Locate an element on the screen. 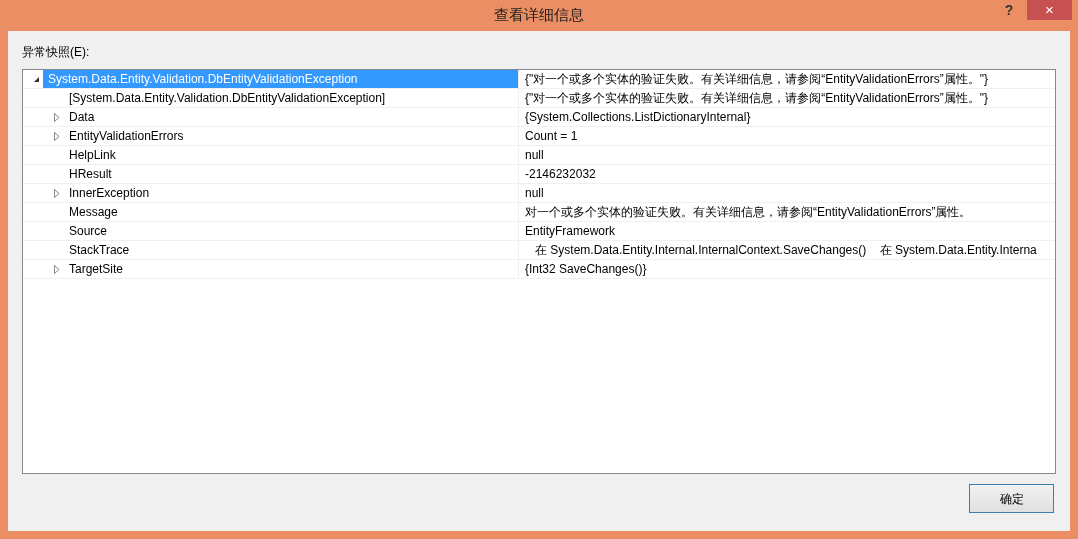  property-value: {Int32 SaveChanges()} is located at coordinates (582, 269).